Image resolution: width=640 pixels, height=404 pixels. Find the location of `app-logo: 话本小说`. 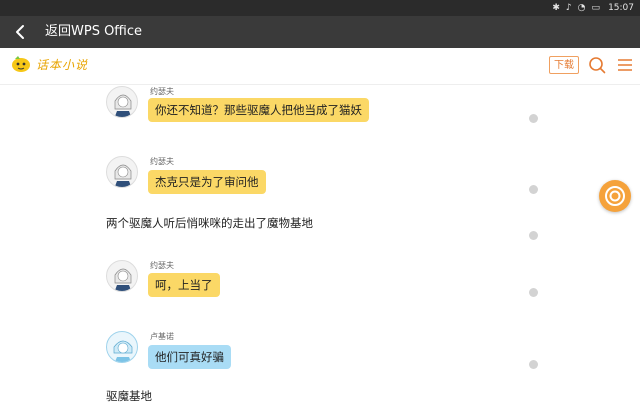

app-logo: 话本小说 is located at coordinates (49, 64).